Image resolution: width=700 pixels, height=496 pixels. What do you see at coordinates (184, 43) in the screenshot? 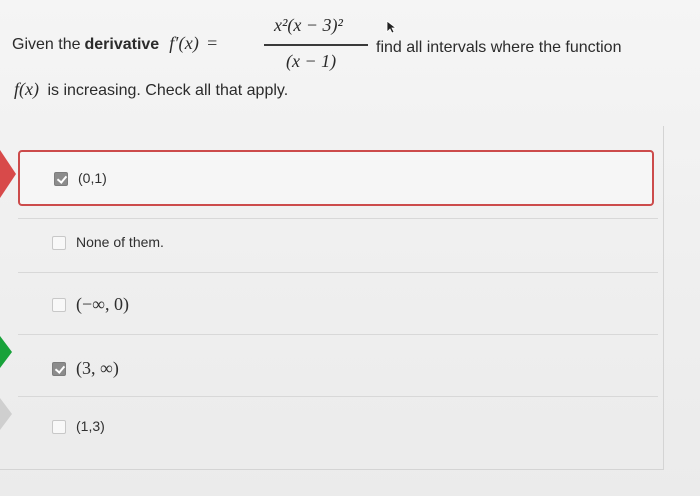
I see `derivative-symbol: f′(x)` at bounding box center [184, 43].